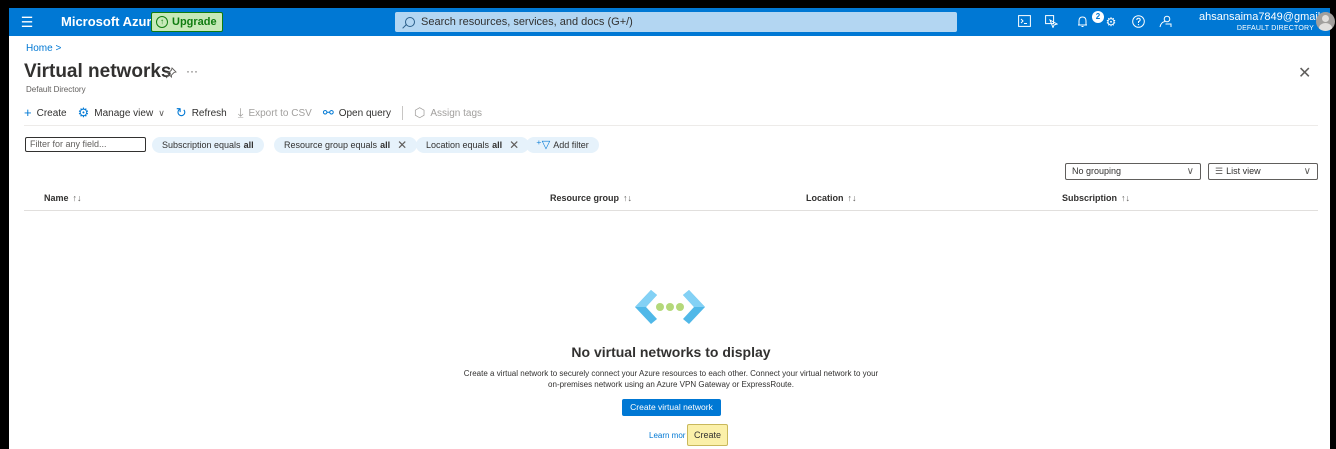 This screenshot has height=449, width=1336. Describe the element at coordinates (668, 4) in the screenshot. I see `screen-border-top` at that location.